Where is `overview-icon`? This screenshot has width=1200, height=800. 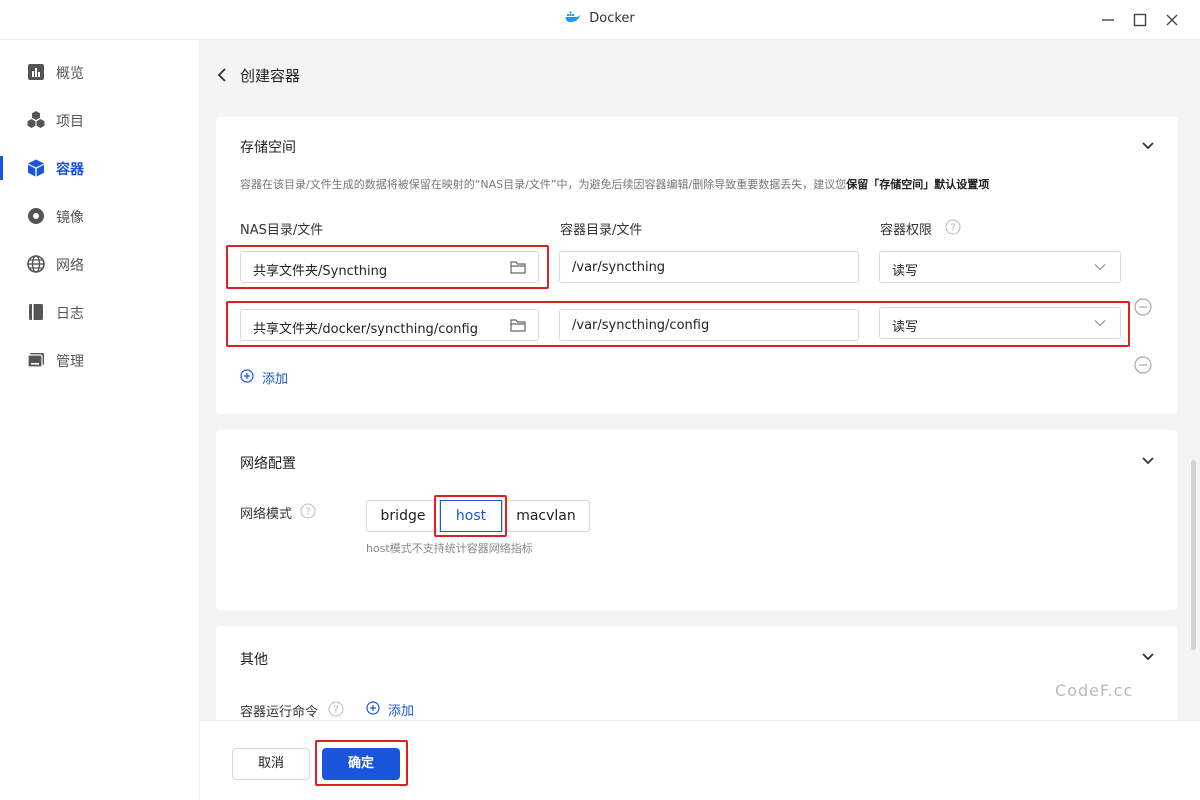
overview-icon is located at coordinates (36, 72).